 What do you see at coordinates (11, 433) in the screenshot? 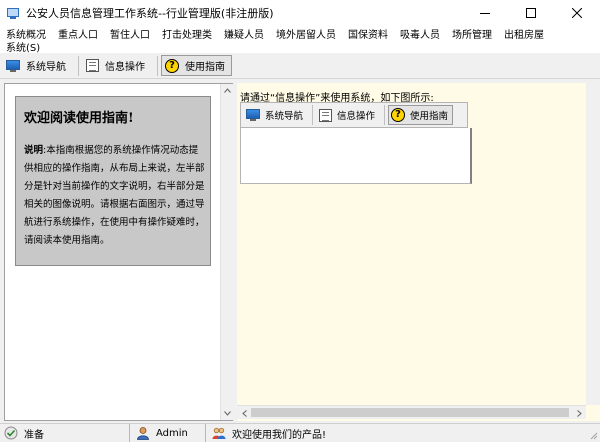
I see `ready-check-icon` at bounding box center [11, 433].